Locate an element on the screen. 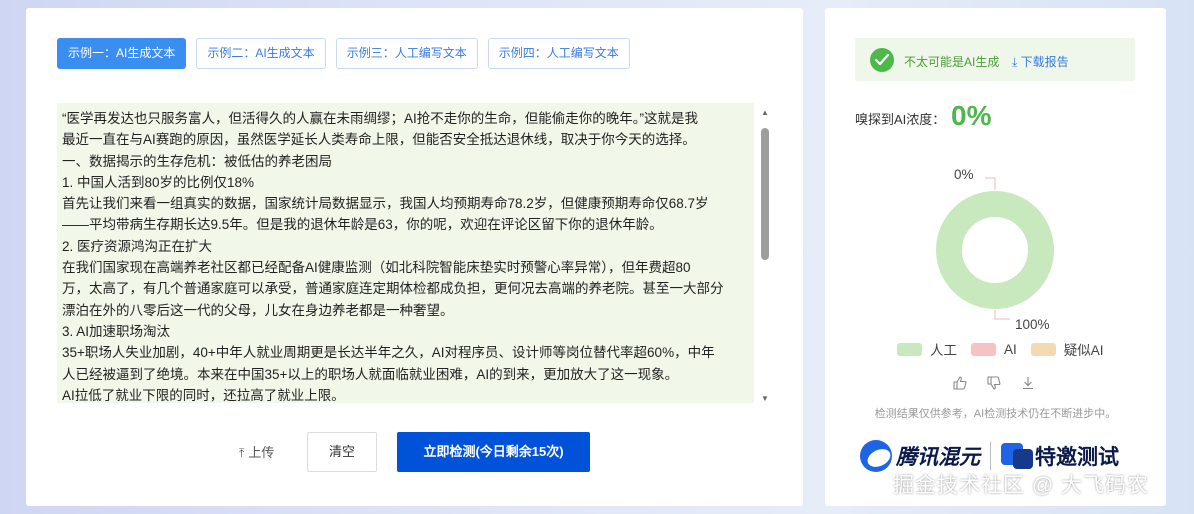 The image size is (1194, 514). brand-bar: 腾讯混元 特邀测试 is located at coordinates (989, 456).